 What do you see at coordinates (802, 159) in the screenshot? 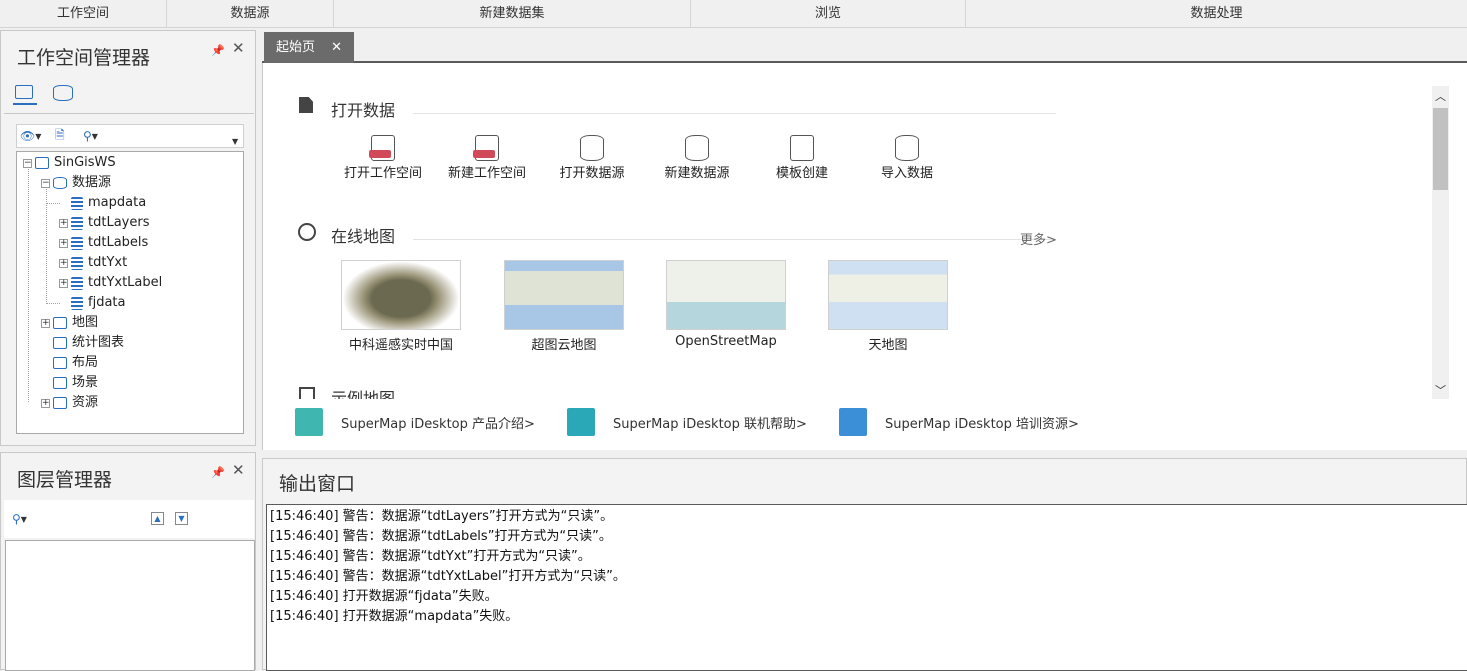
I see `template-create-button: 模板创建` at bounding box center [802, 159].